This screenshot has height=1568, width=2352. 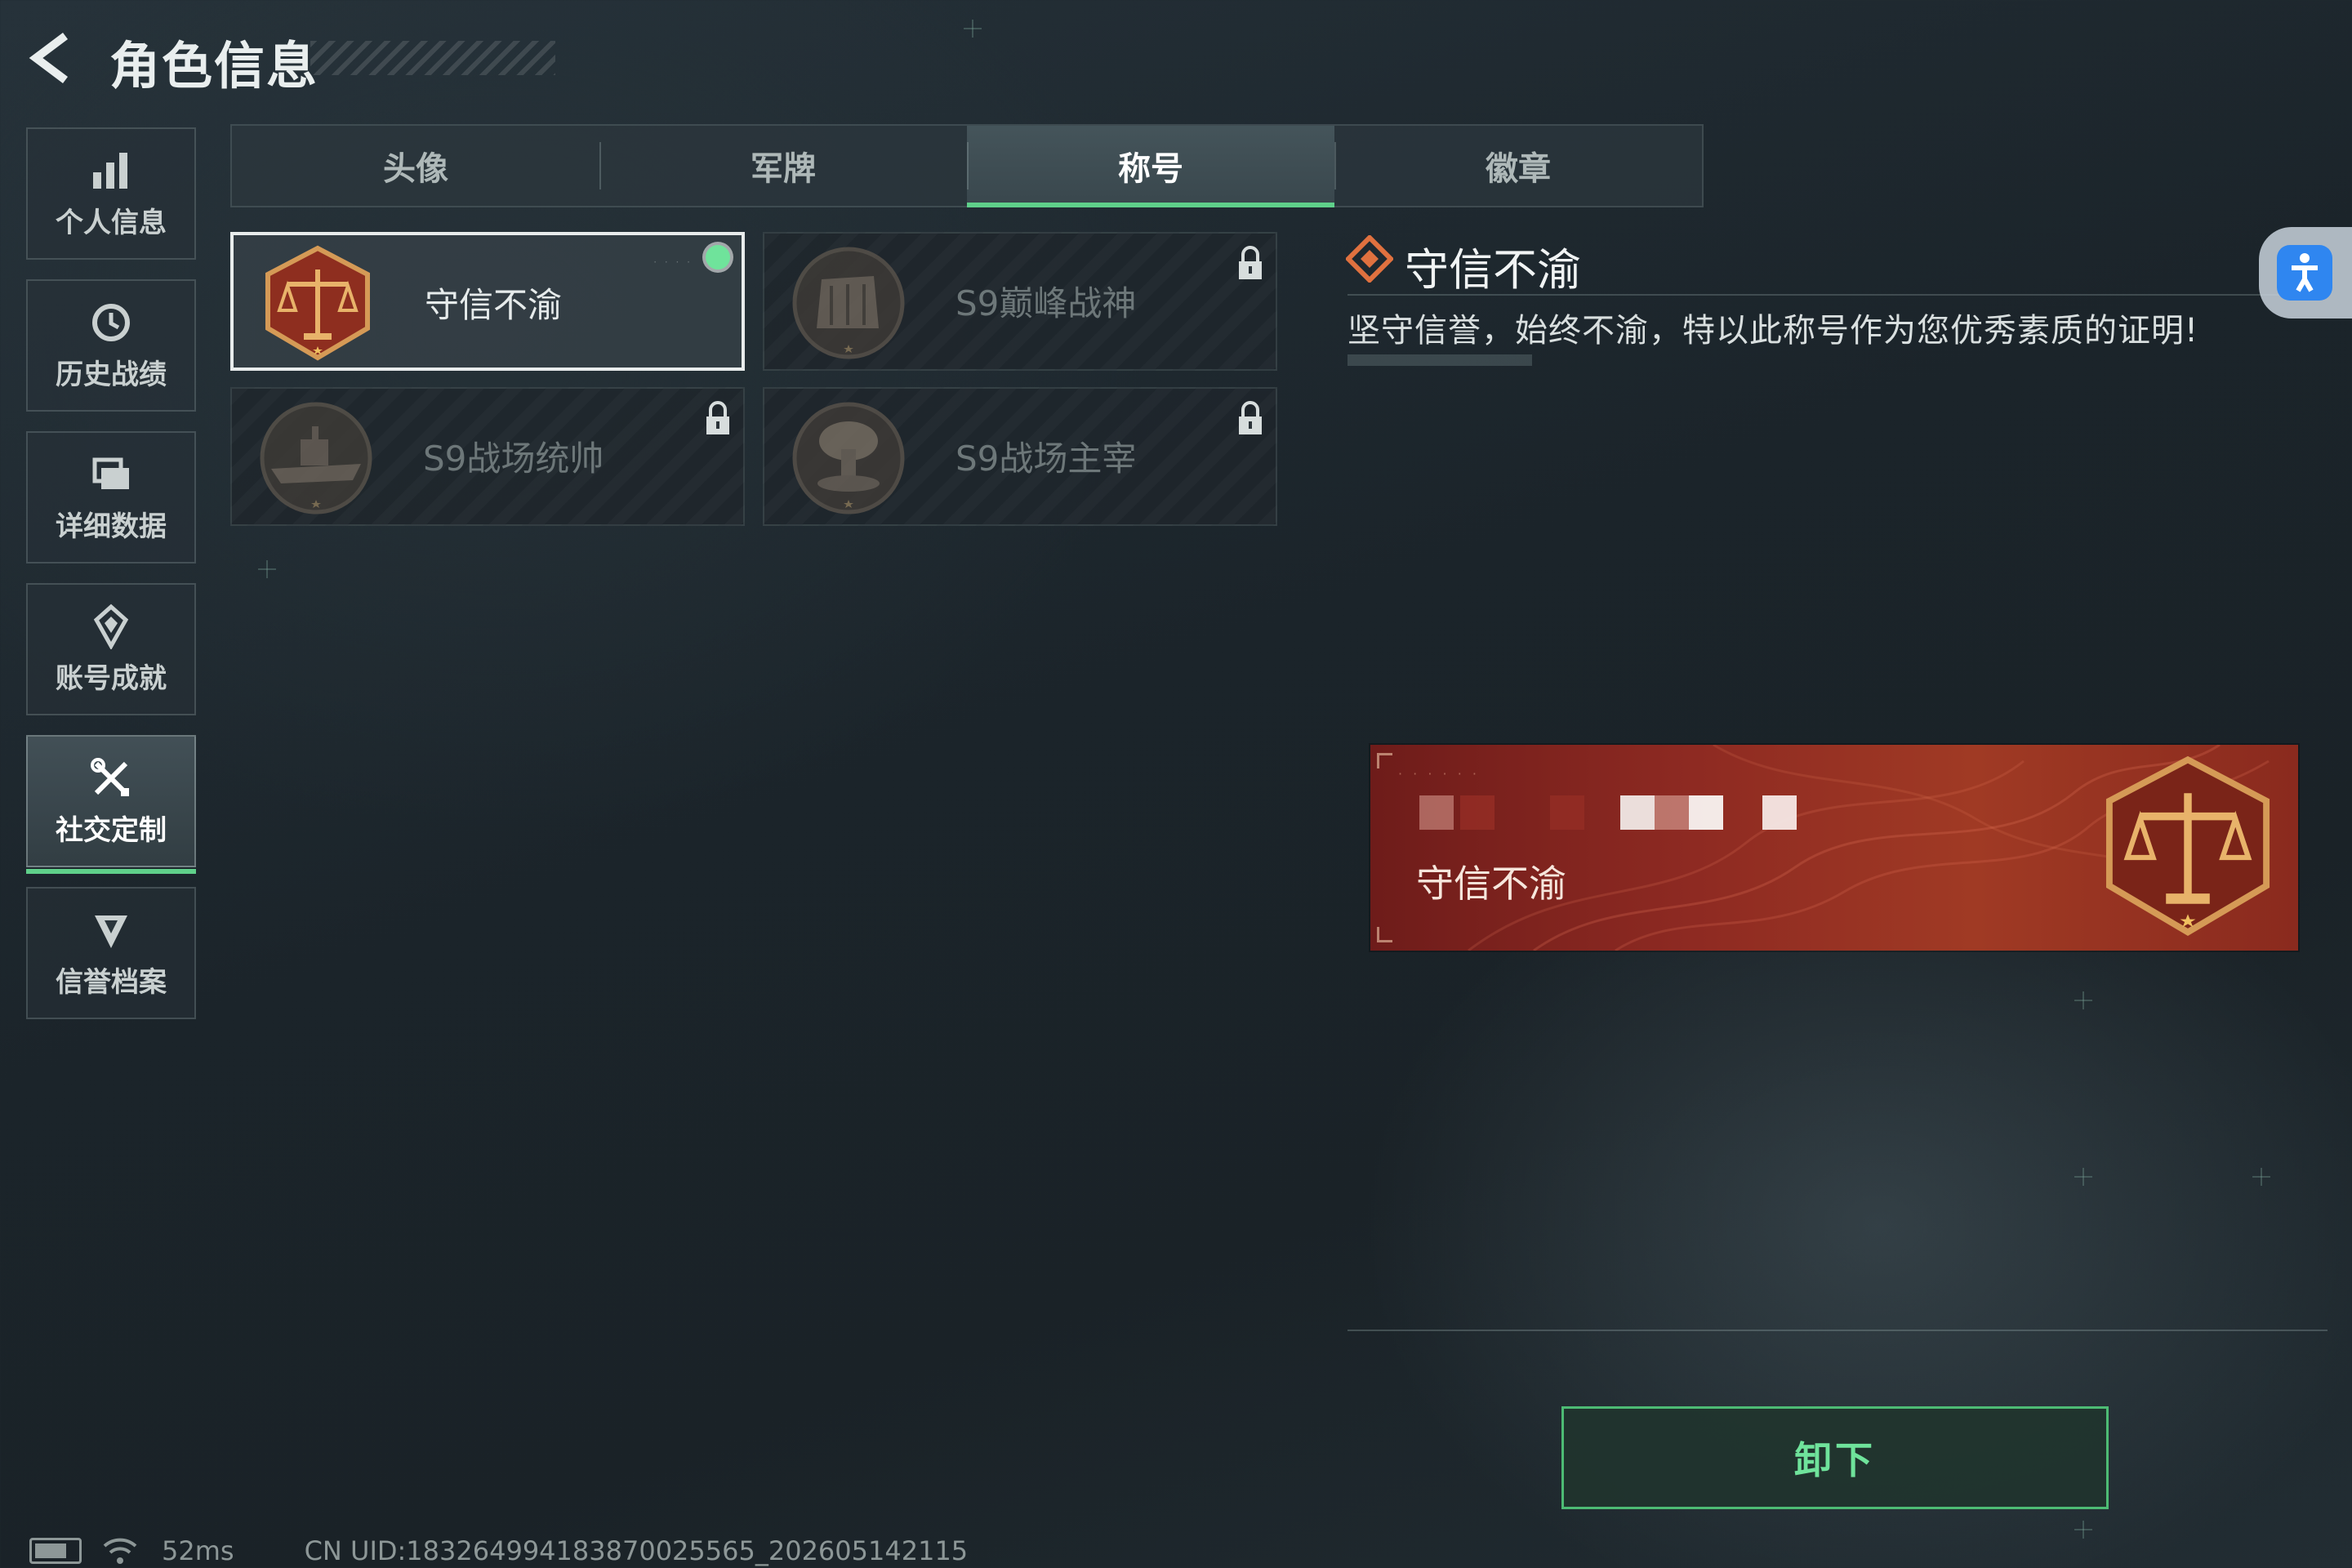 I want to click on sidebar-item-label: 信誉档案, so click(x=111, y=982).